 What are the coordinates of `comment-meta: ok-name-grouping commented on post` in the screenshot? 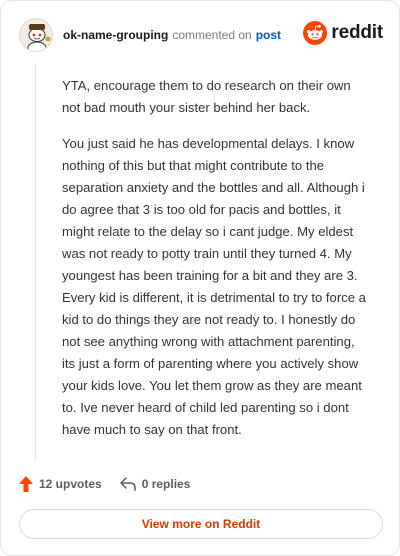 It's located at (172, 35).